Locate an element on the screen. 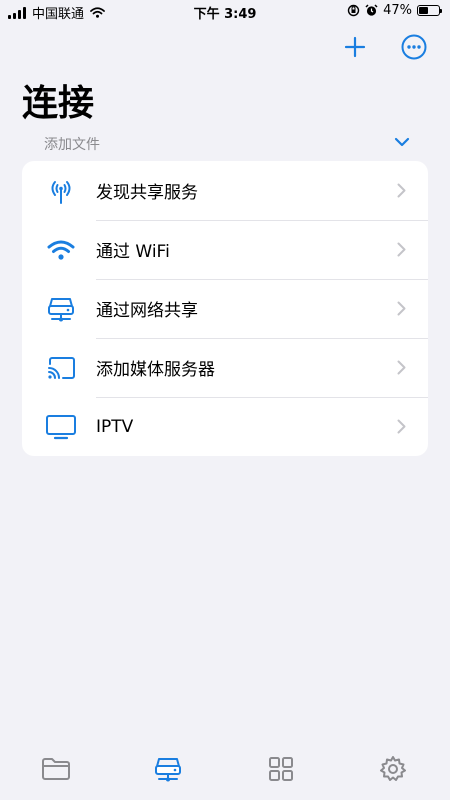 This screenshot has width=450, height=800. cast-icon is located at coordinates (61, 368).